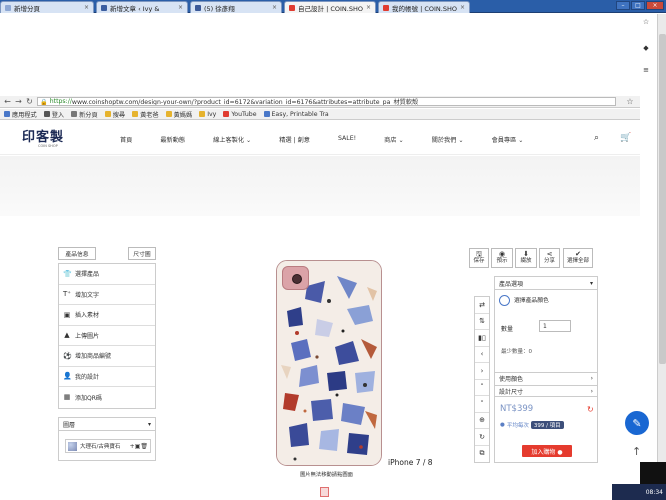 The height and width of the screenshot is (500, 666). Describe the element at coordinates (482, 371) in the screenshot. I see `arrow-right-icon: ›` at that location.